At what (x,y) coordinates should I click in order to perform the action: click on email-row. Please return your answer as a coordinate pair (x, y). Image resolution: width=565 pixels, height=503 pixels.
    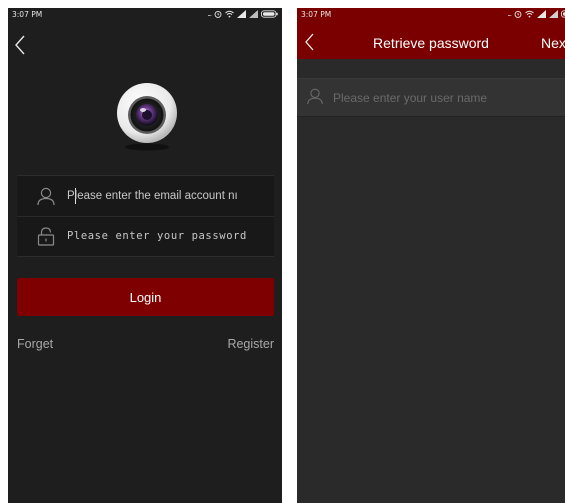
    Looking at the image, I should click on (145, 196).